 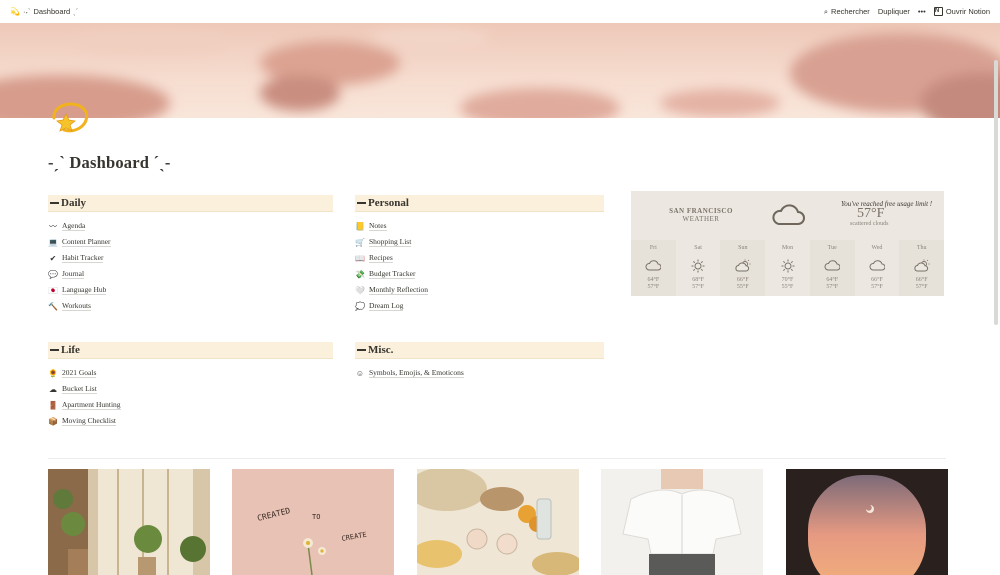 What do you see at coordinates (479, 226) in the screenshot?
I see `link-notes: 📒 Notes` at bounding box center [479, 226].